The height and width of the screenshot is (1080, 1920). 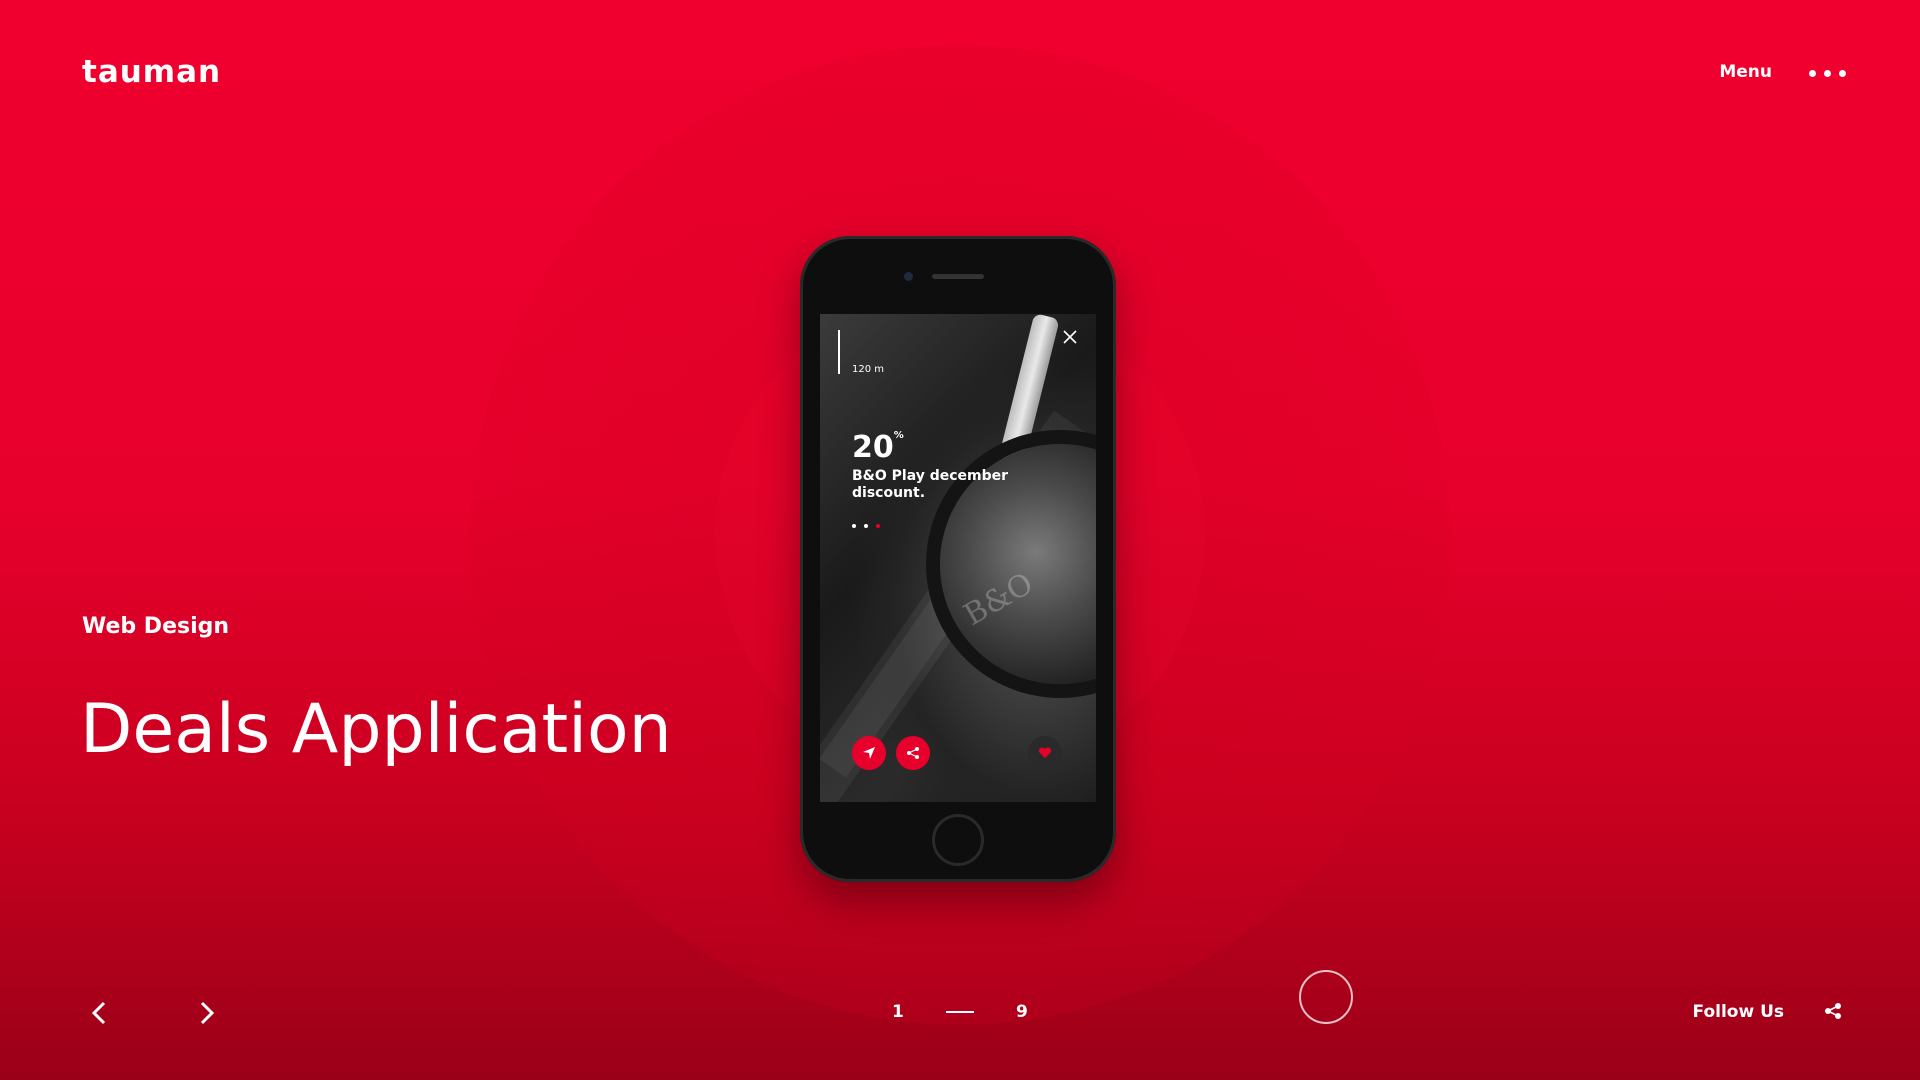 I want to click on discount-unit: %, so click(x=898, y=435).